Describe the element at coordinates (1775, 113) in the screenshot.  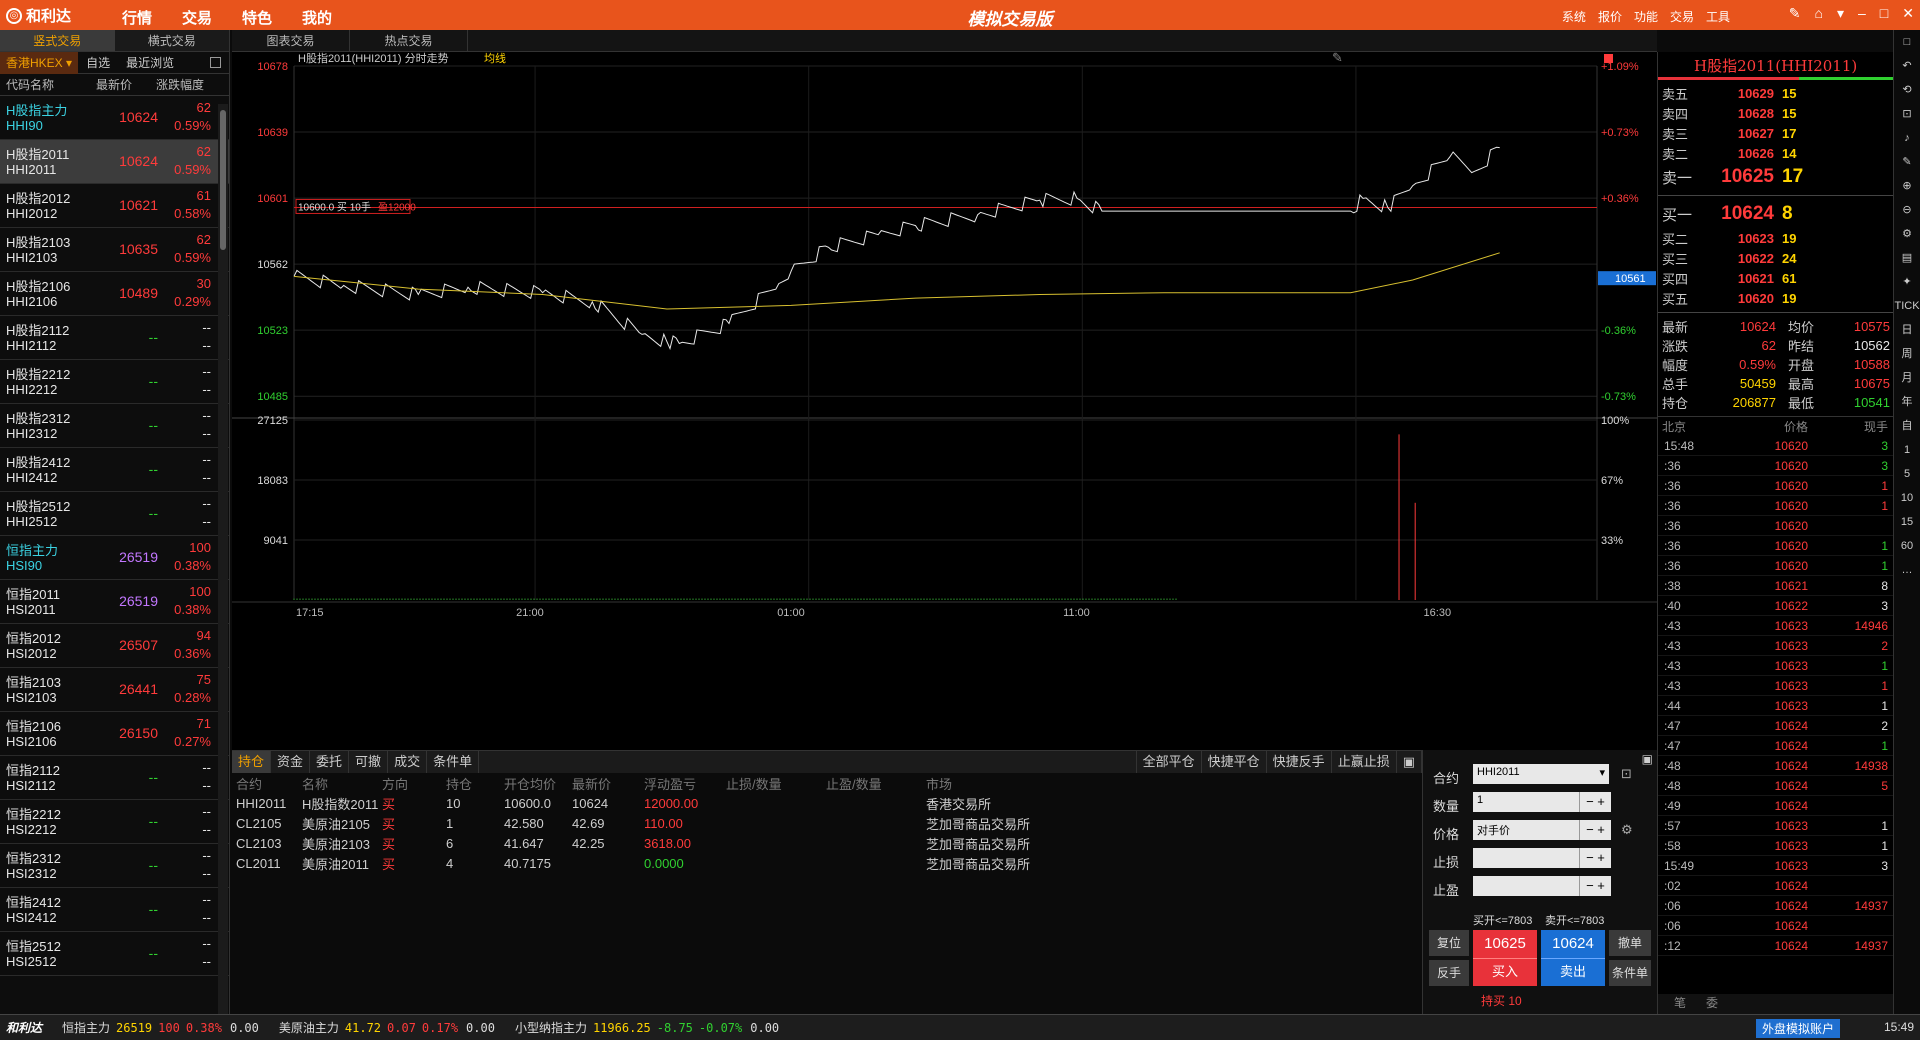
I see `book-level: 卖四 10628 15` at that location.